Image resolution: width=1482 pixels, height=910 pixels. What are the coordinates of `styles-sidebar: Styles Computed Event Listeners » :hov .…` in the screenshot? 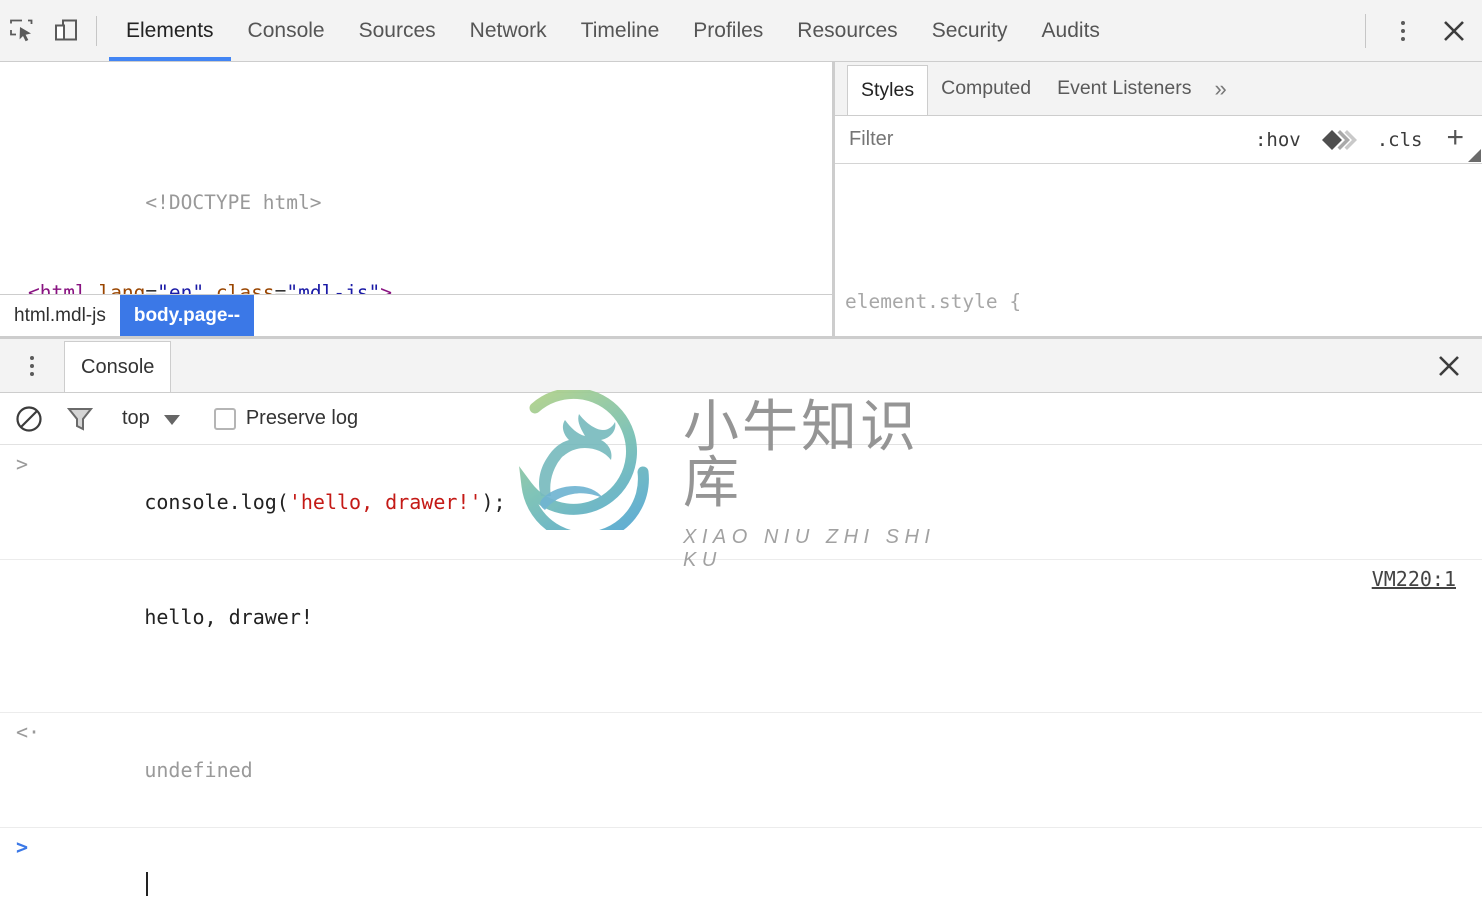 It's located at (1158, 199).